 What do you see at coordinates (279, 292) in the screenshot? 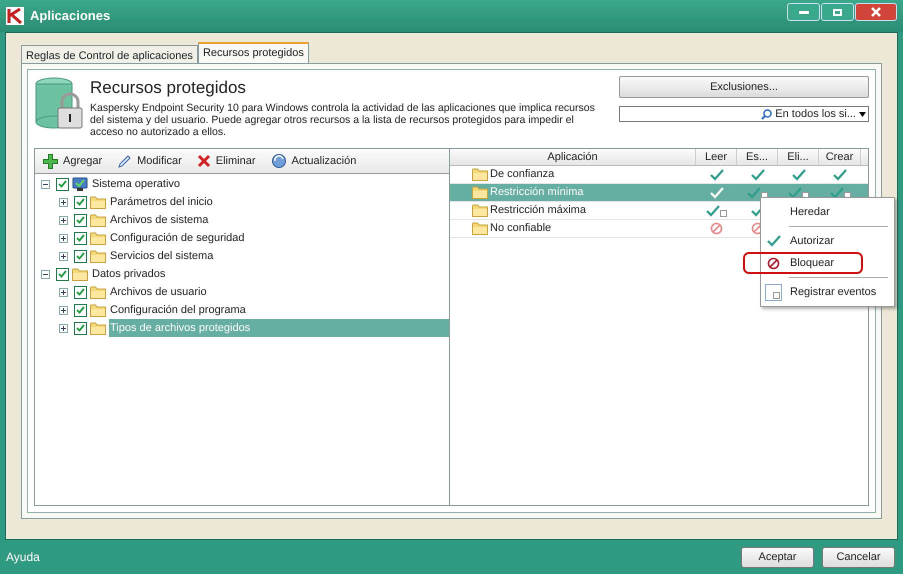
I see `tree-item: Archivos de usuario` at bounding box center [279, 292].